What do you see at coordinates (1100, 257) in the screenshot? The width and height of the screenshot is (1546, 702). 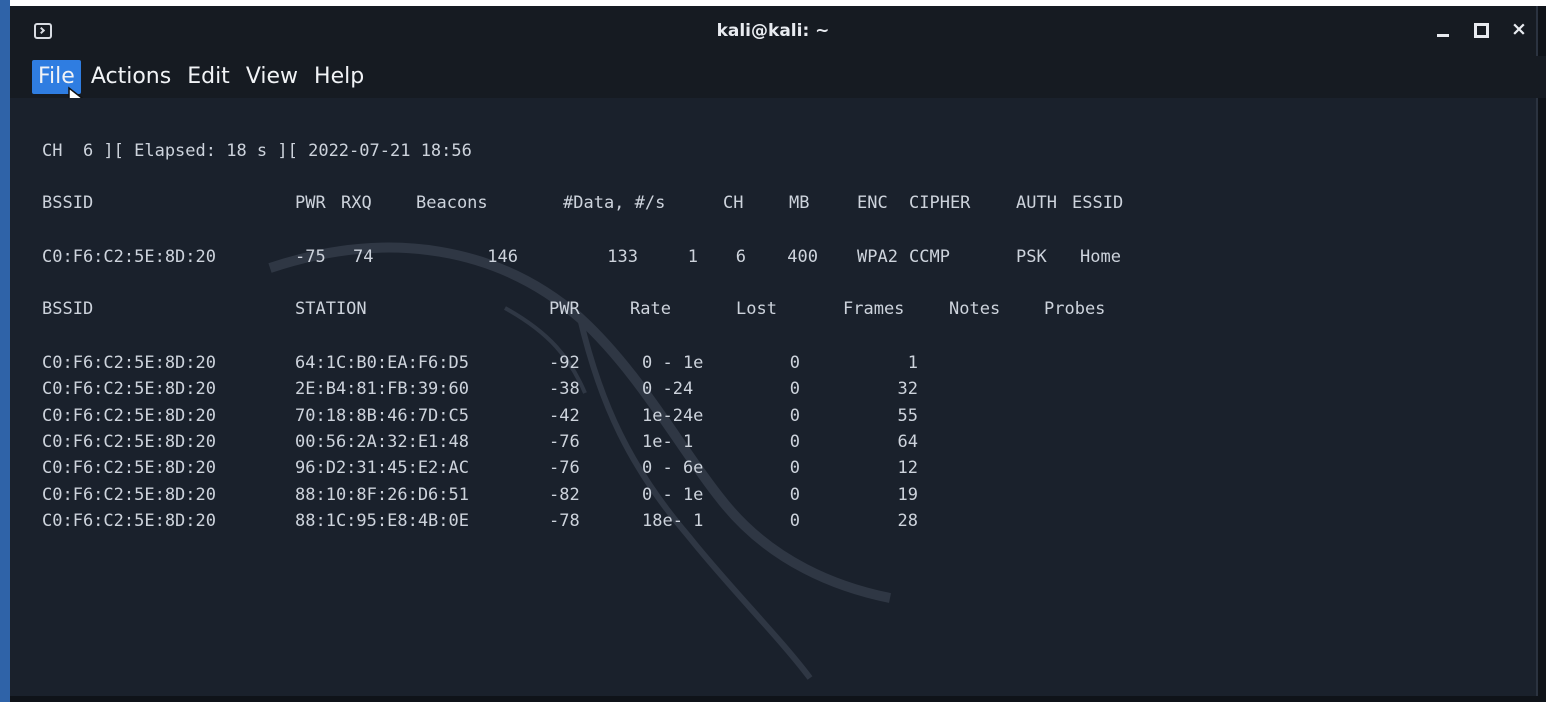 I see `ap-essid: Home` at bounding box center [1100, 257].